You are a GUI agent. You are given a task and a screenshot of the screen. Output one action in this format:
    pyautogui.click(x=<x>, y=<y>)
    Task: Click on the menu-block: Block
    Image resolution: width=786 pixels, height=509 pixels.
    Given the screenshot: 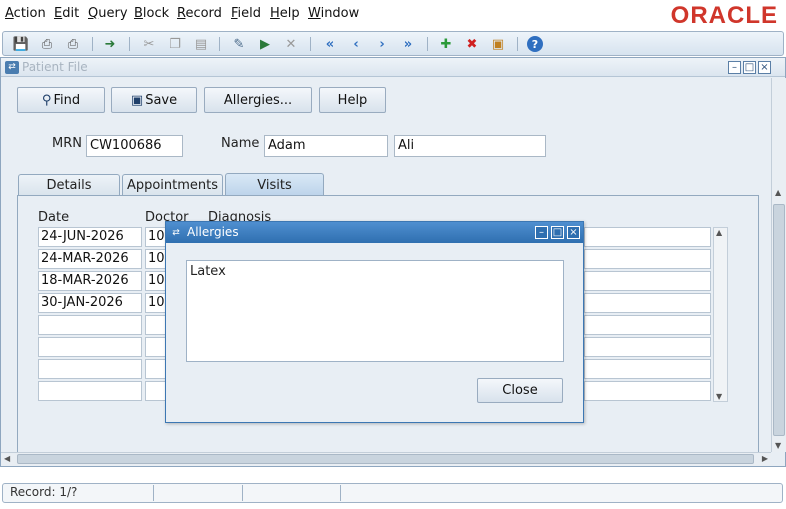 What is the action you would take?
    pyautogui.click(x=151, y=13)
    